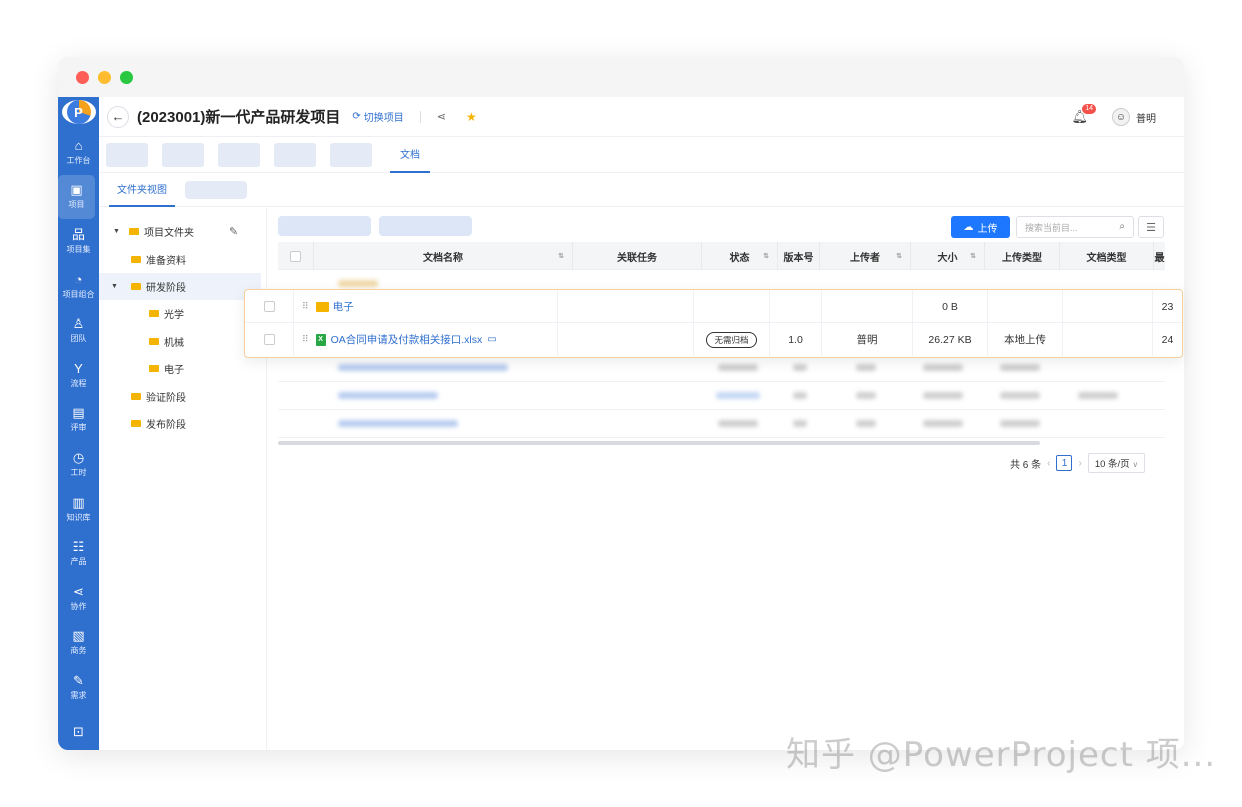  I want to click on sidebar-item: ⌂ 工作台, so click(78, 152).